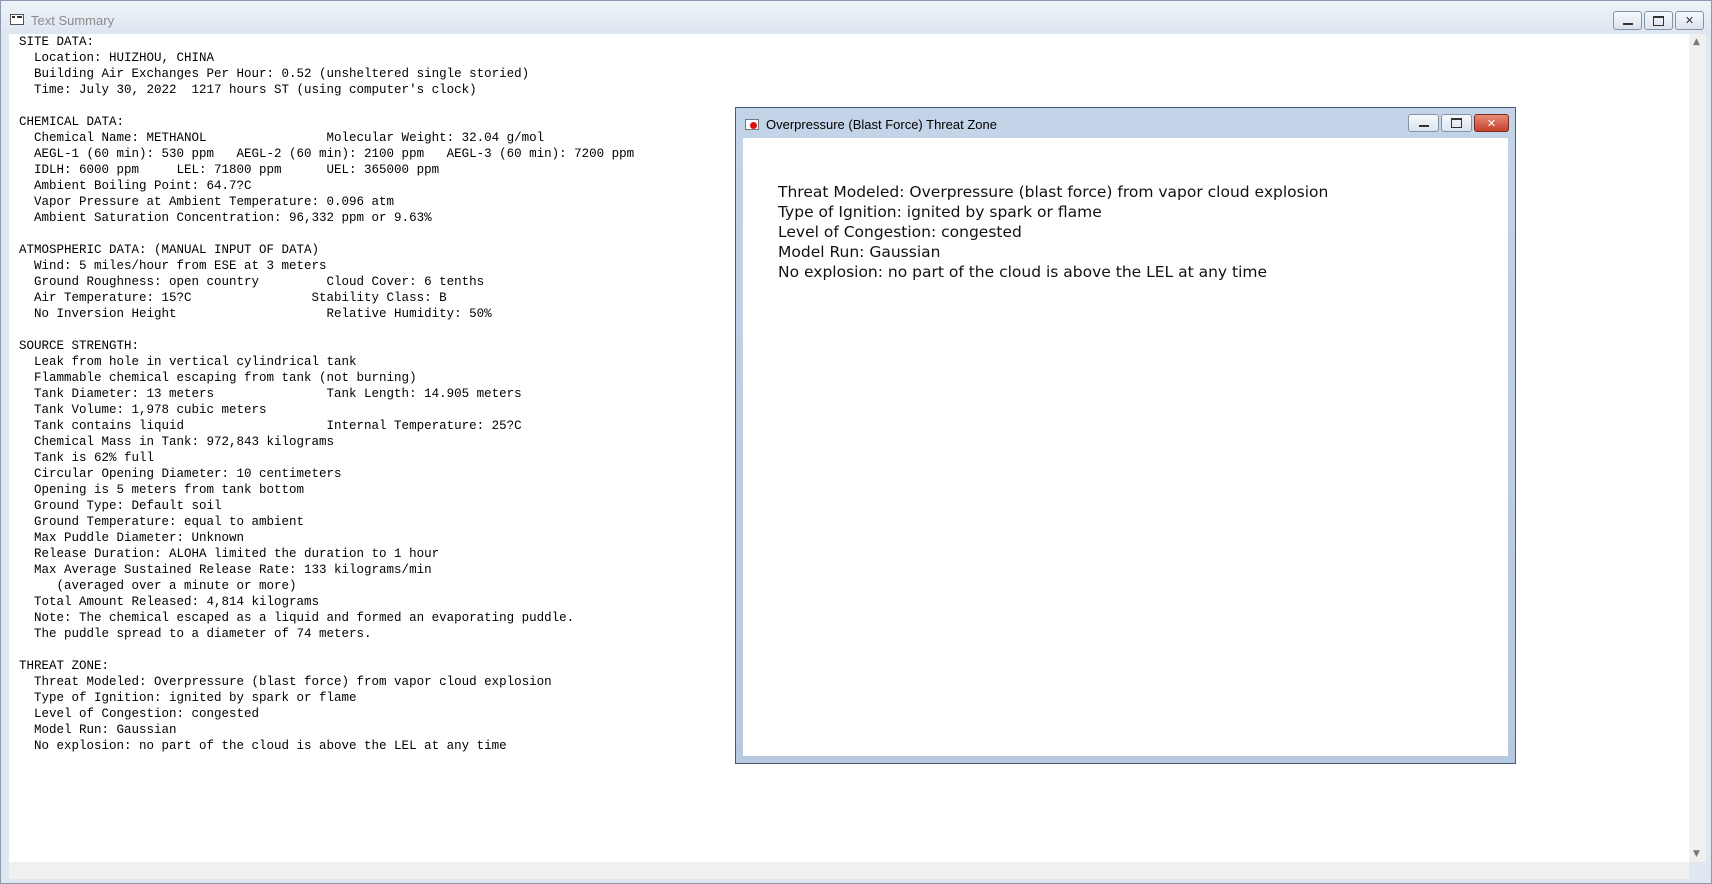 Image resolution: width=1712 pixels, height=884 pixels. What do you see at coordinates (117, 58) in the screenshot?
I see `summary-line: Location: HUIZHOU, CHINA` at bounding box center [117, 58].